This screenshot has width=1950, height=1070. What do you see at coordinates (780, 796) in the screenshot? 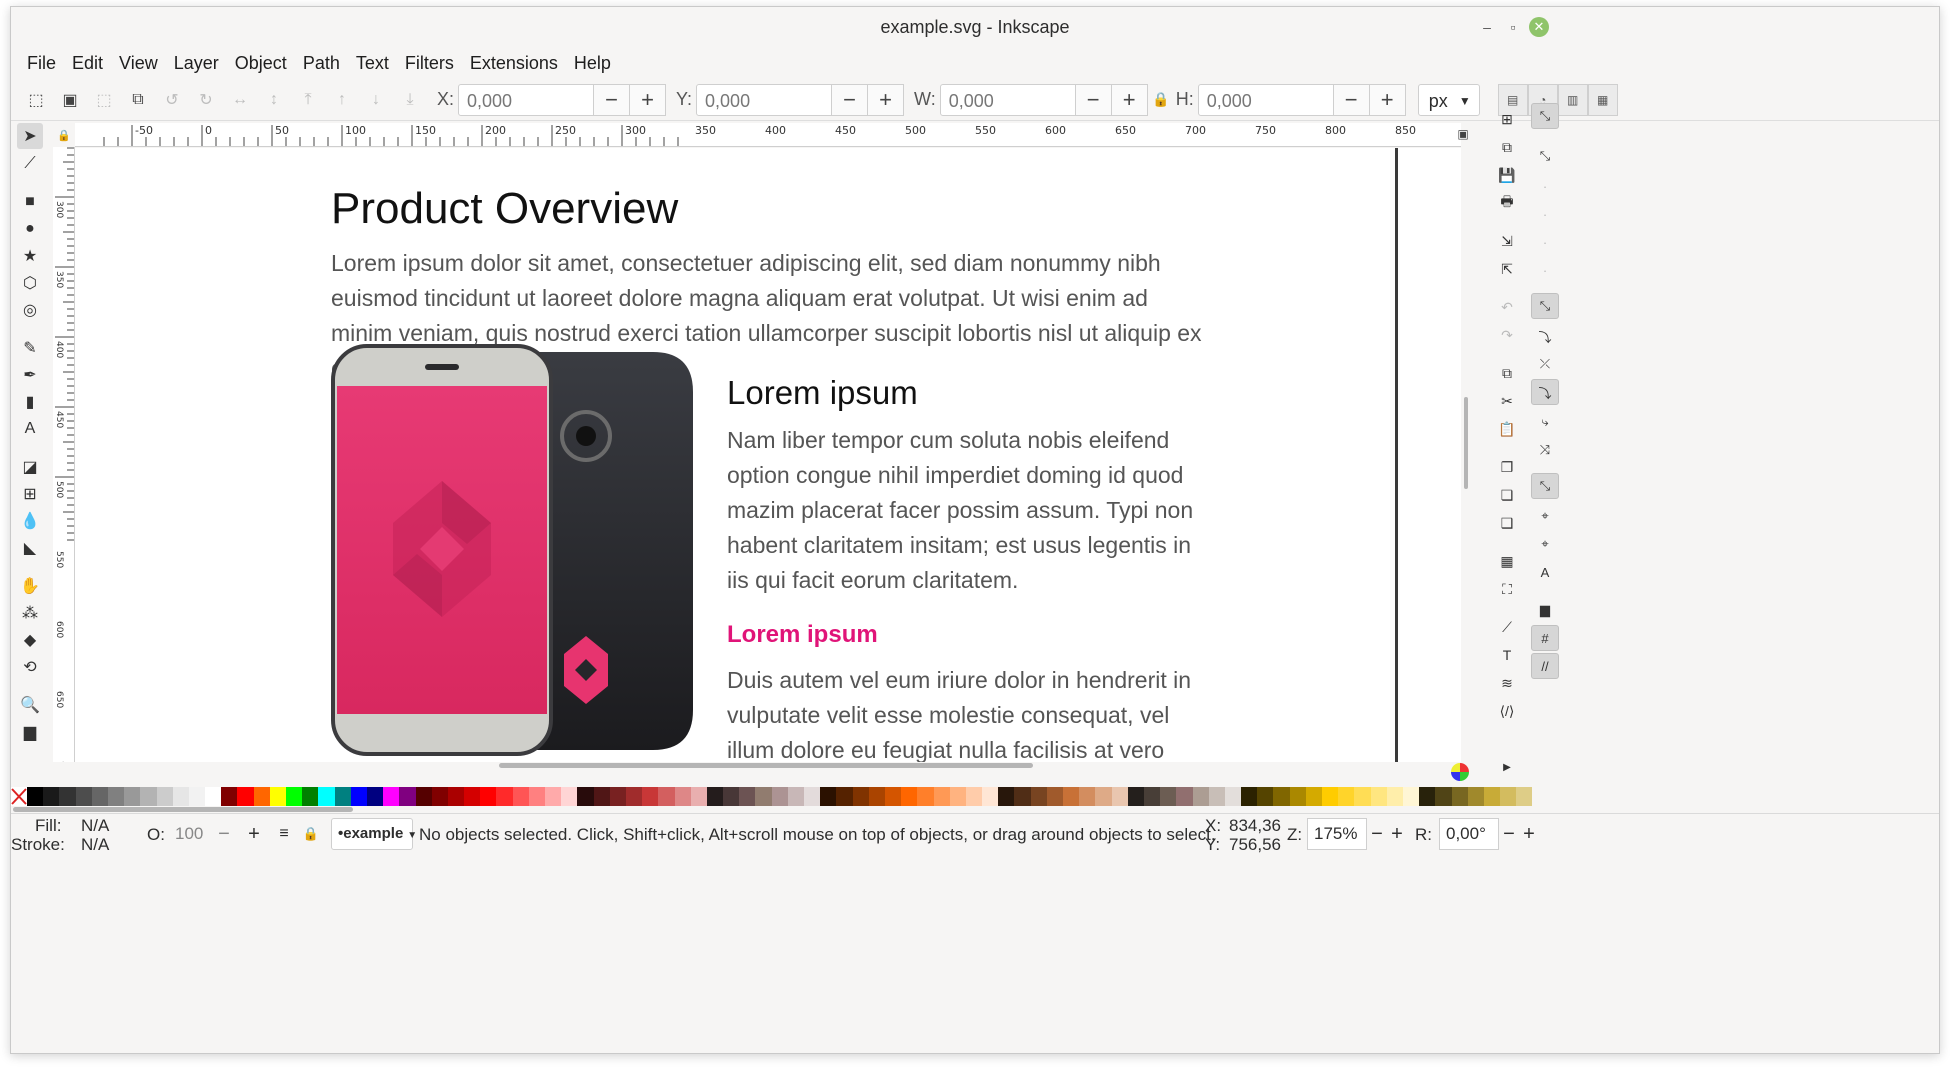
I see `color-palette` at bounding box center [780, 796].